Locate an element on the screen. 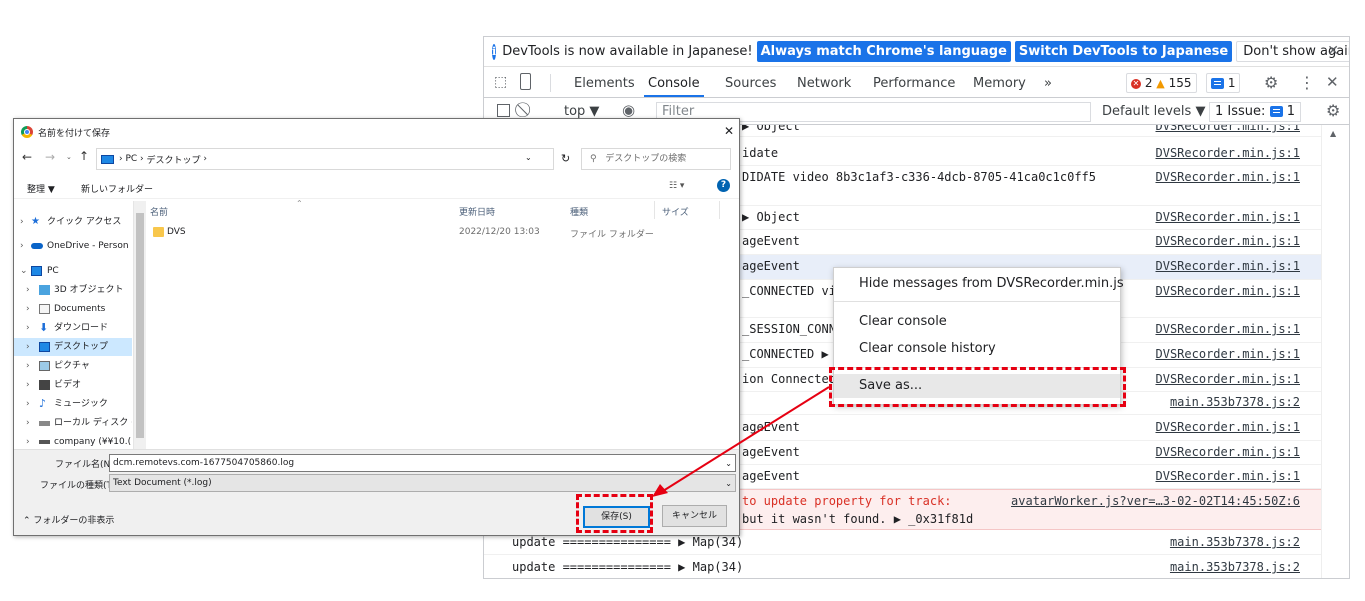  file-row: DVS 2022/12/20 13:03 ファイル フォルダー is located at coordinates (437, 233).